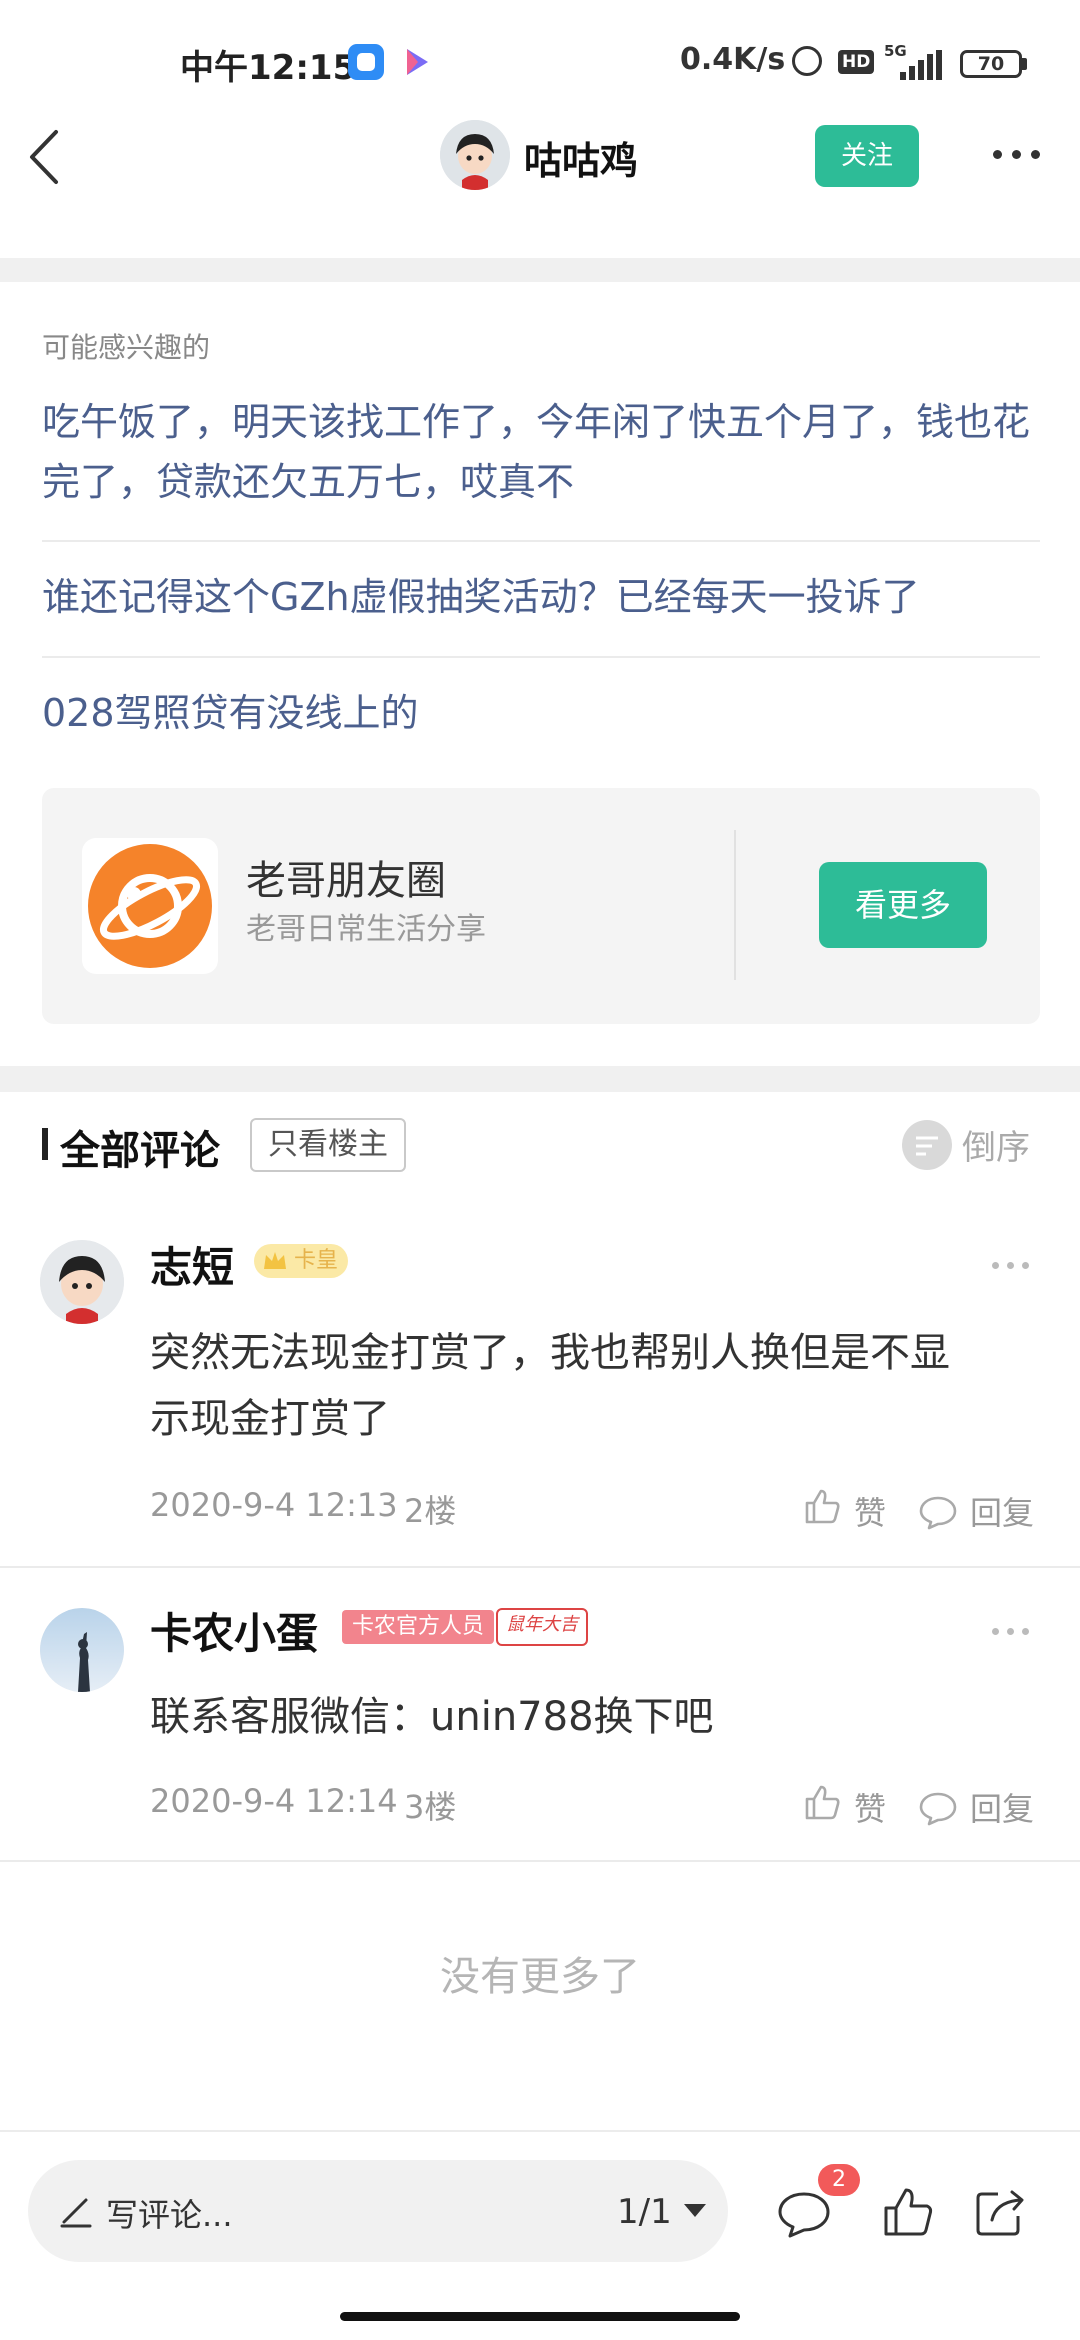 The height and width of the screenshot is (2340, 1080). Describe the element at coordinates (644, 2212) in the screenshot. I see `page-indicator: 1/1` at that location.